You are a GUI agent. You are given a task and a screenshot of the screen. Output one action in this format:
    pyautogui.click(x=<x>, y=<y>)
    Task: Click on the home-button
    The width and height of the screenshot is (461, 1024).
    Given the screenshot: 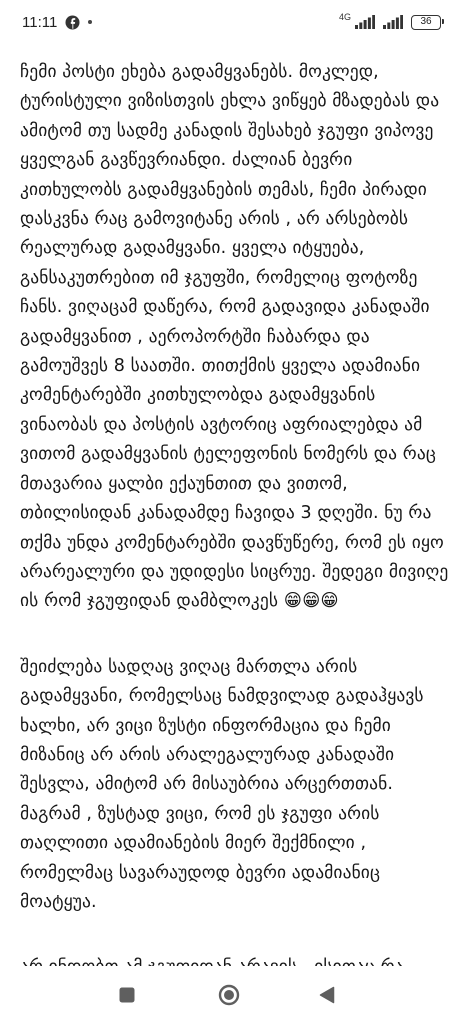 What is the action you would take?
    pyautogui.click(x=229, y=995)
    